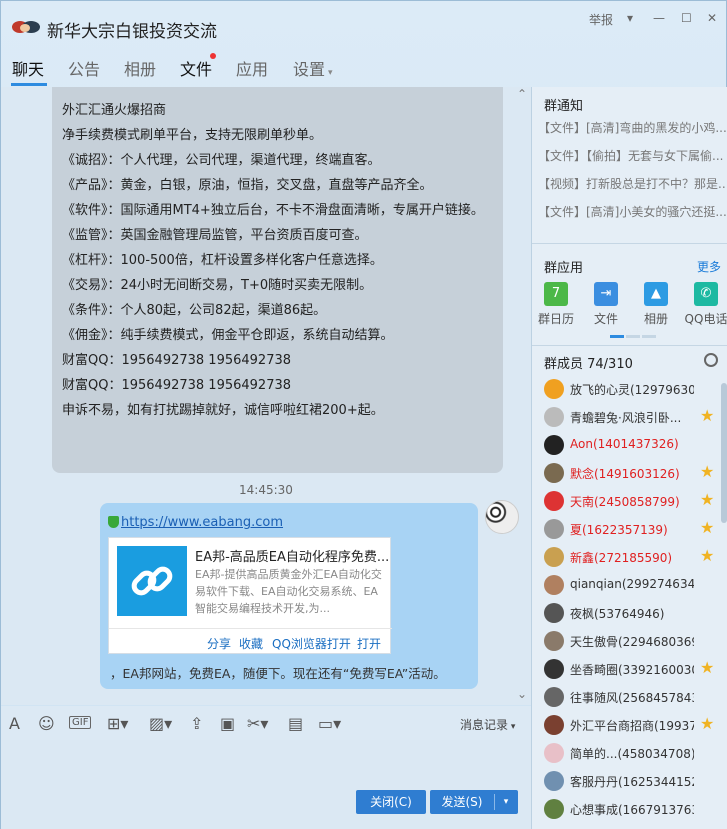 This screenshot has height=829, width=727. I want to click on member-row: 简单的...(458034708), so click(632, 753).